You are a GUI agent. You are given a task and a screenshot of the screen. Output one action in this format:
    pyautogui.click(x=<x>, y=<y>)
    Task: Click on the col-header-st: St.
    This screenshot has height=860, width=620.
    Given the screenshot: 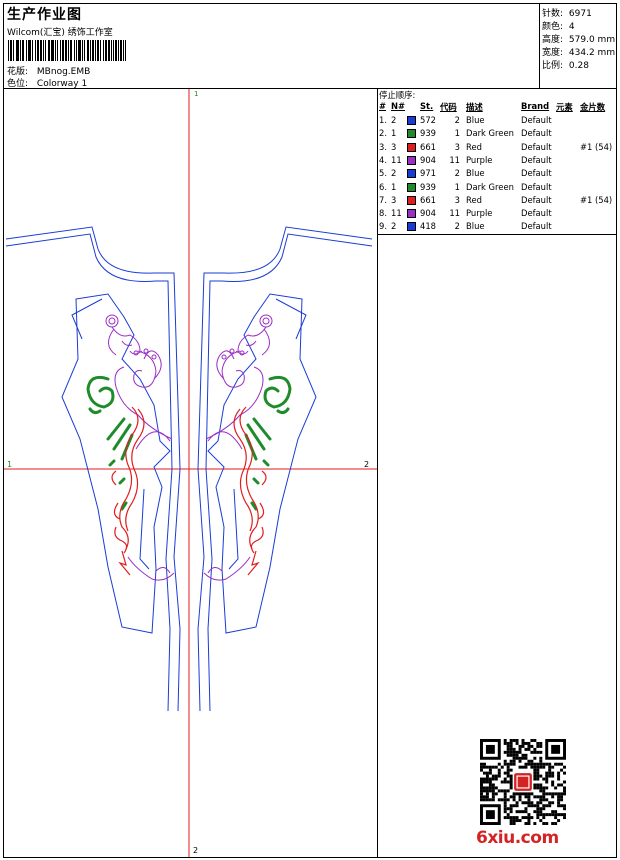 What is the action you would take?
    pyautogui.click(x=427, y=106)
    